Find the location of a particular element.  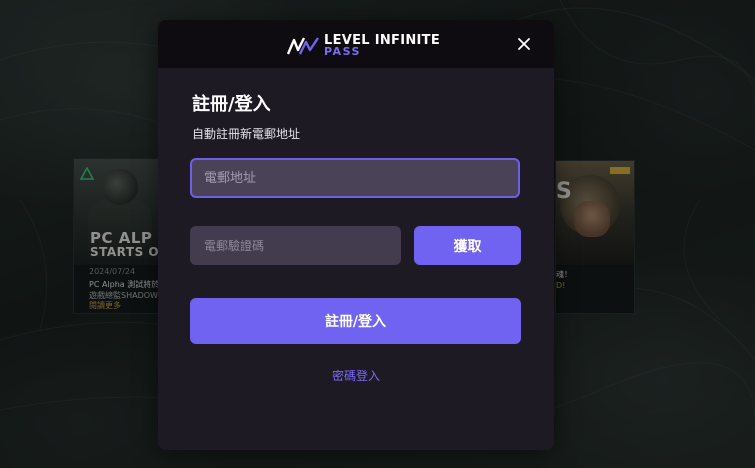

modal-subtitle: 自動註冊新電郵地址 is located at coordinates (246, 134).